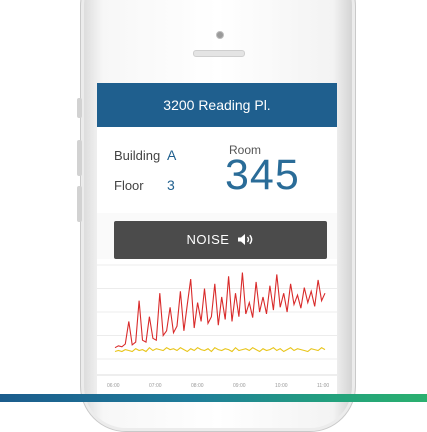 The image size is (427, 432). What do you see at coordinates (79, 158) in the screenshot?
I see `volume-up-button` at bounding box center [79, 158].